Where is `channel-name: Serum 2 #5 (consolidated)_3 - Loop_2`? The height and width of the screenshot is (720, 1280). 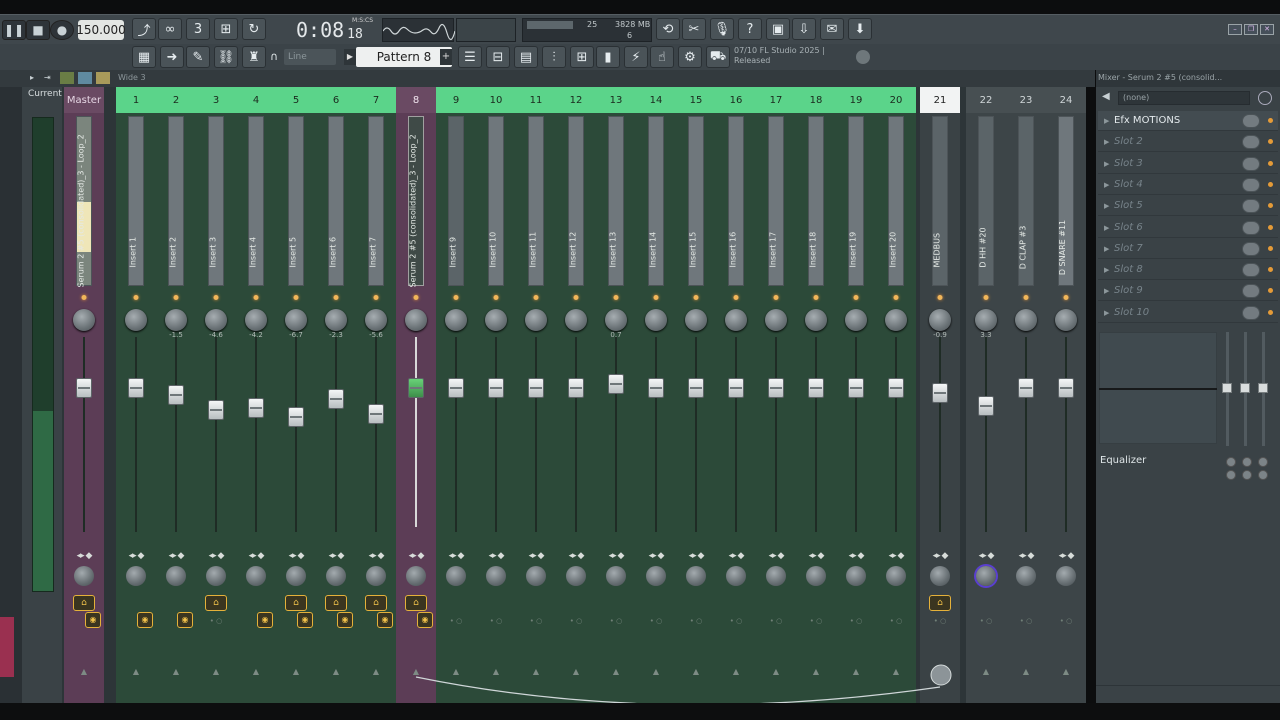
channel-name: Serum 2 #5 (consolidated)_3 - Loop_2 is located at coordinates (416, 210).